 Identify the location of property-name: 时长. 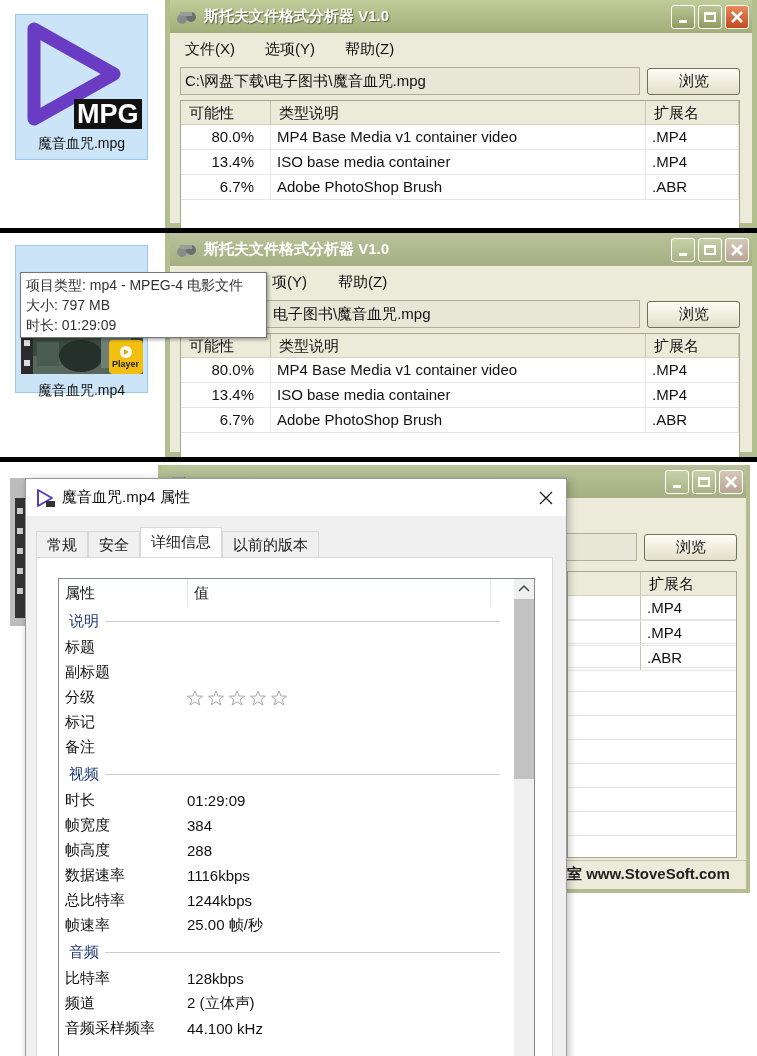
(80, 800).